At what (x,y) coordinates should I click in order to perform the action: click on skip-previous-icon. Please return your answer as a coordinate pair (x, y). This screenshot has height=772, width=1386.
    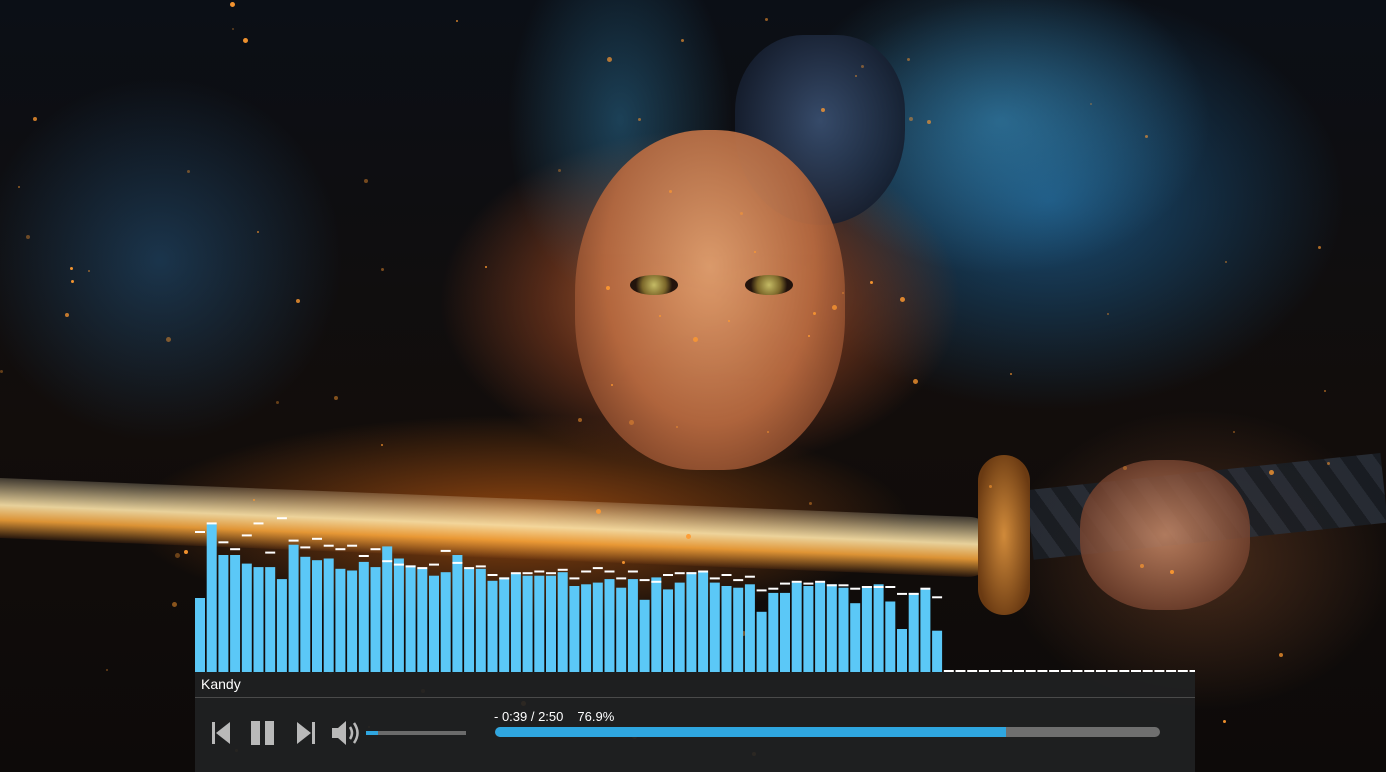
    Looking at the image, I should click on (221, 733).